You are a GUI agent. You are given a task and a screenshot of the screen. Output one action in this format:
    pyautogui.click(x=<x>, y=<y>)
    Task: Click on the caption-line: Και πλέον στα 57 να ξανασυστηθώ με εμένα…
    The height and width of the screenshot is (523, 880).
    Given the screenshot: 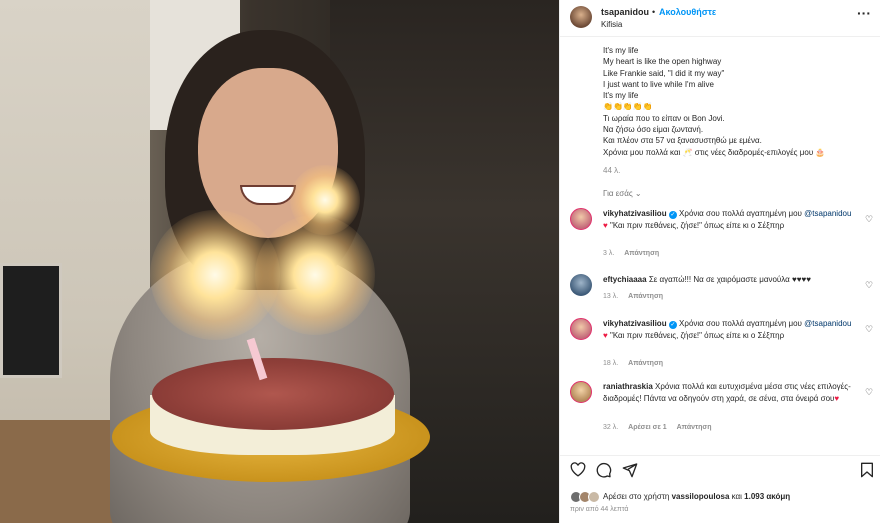 What is the action you would take?
    pyautogui.click(x=682, y=141)
    